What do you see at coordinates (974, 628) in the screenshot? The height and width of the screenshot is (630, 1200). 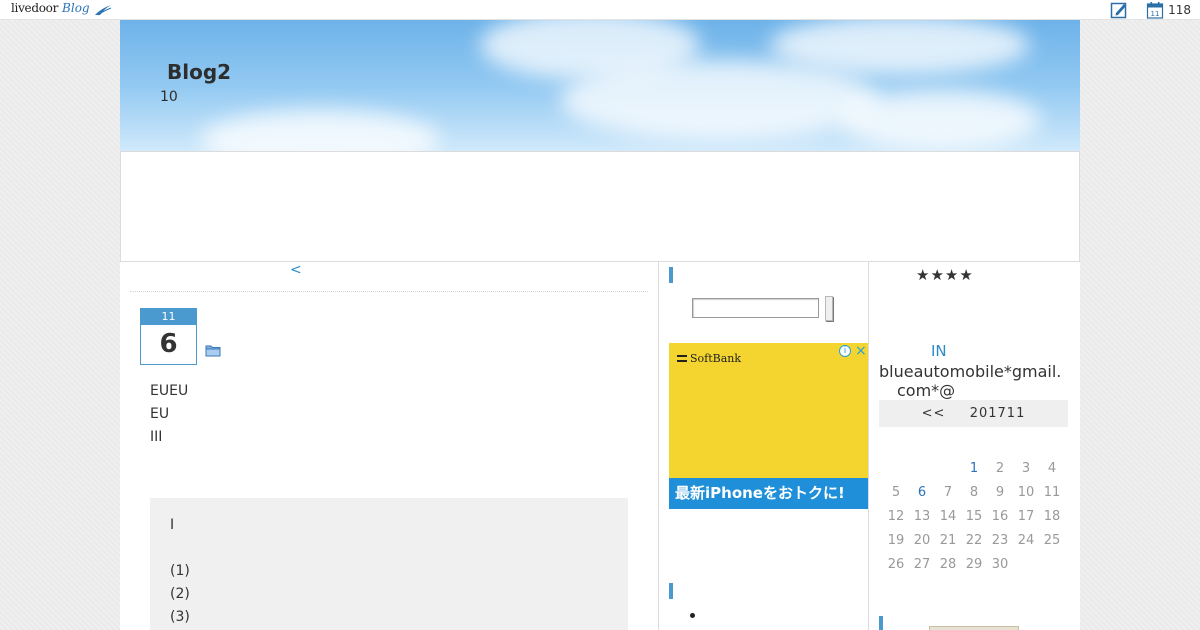 I see `sidebar-thumbnail` at bounding box center [974, 628].